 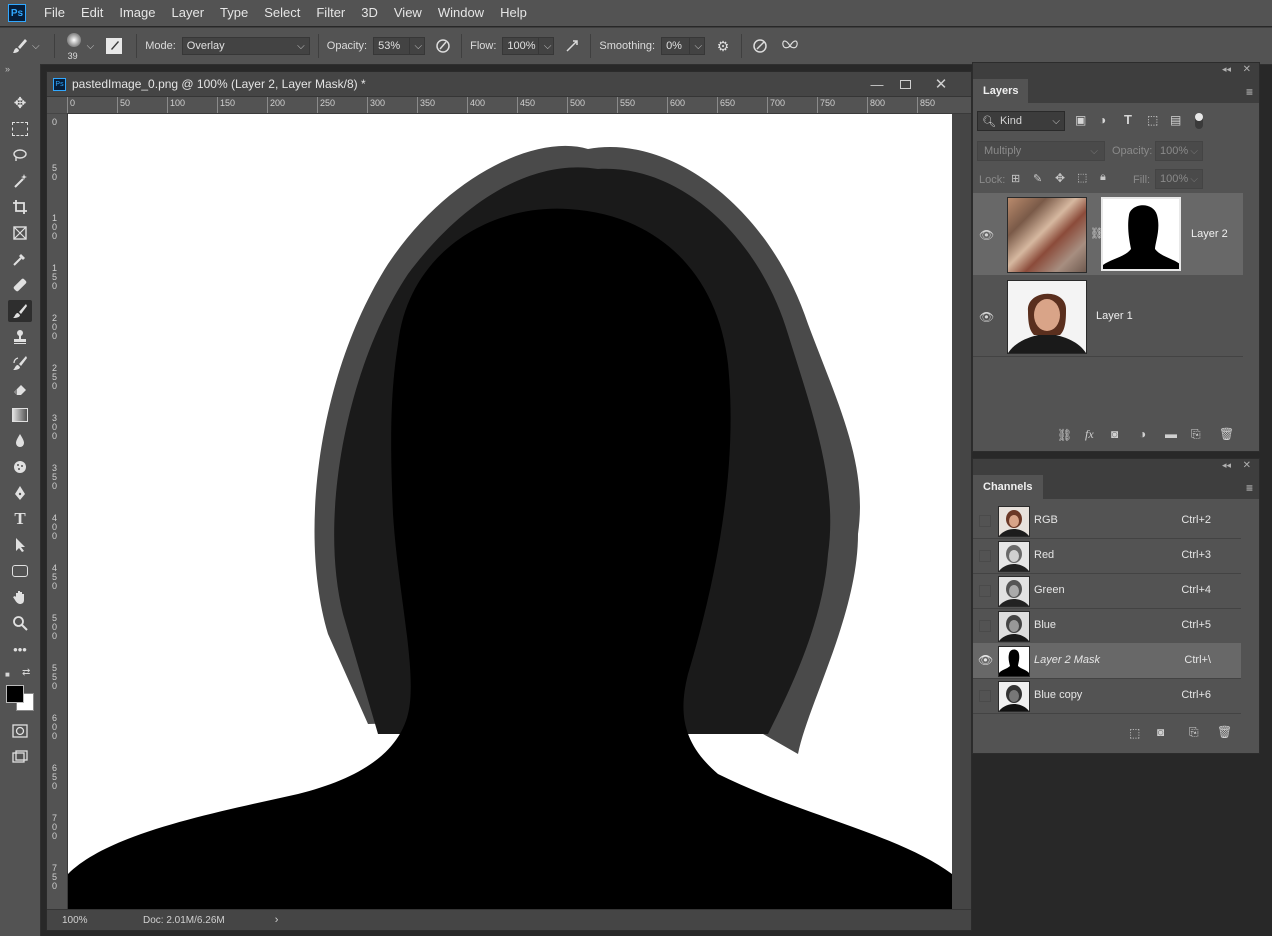 What do you see at coordinates (57, 105) in the screenshot?
I see `ruler-origin` at bounding box center [57, 105].